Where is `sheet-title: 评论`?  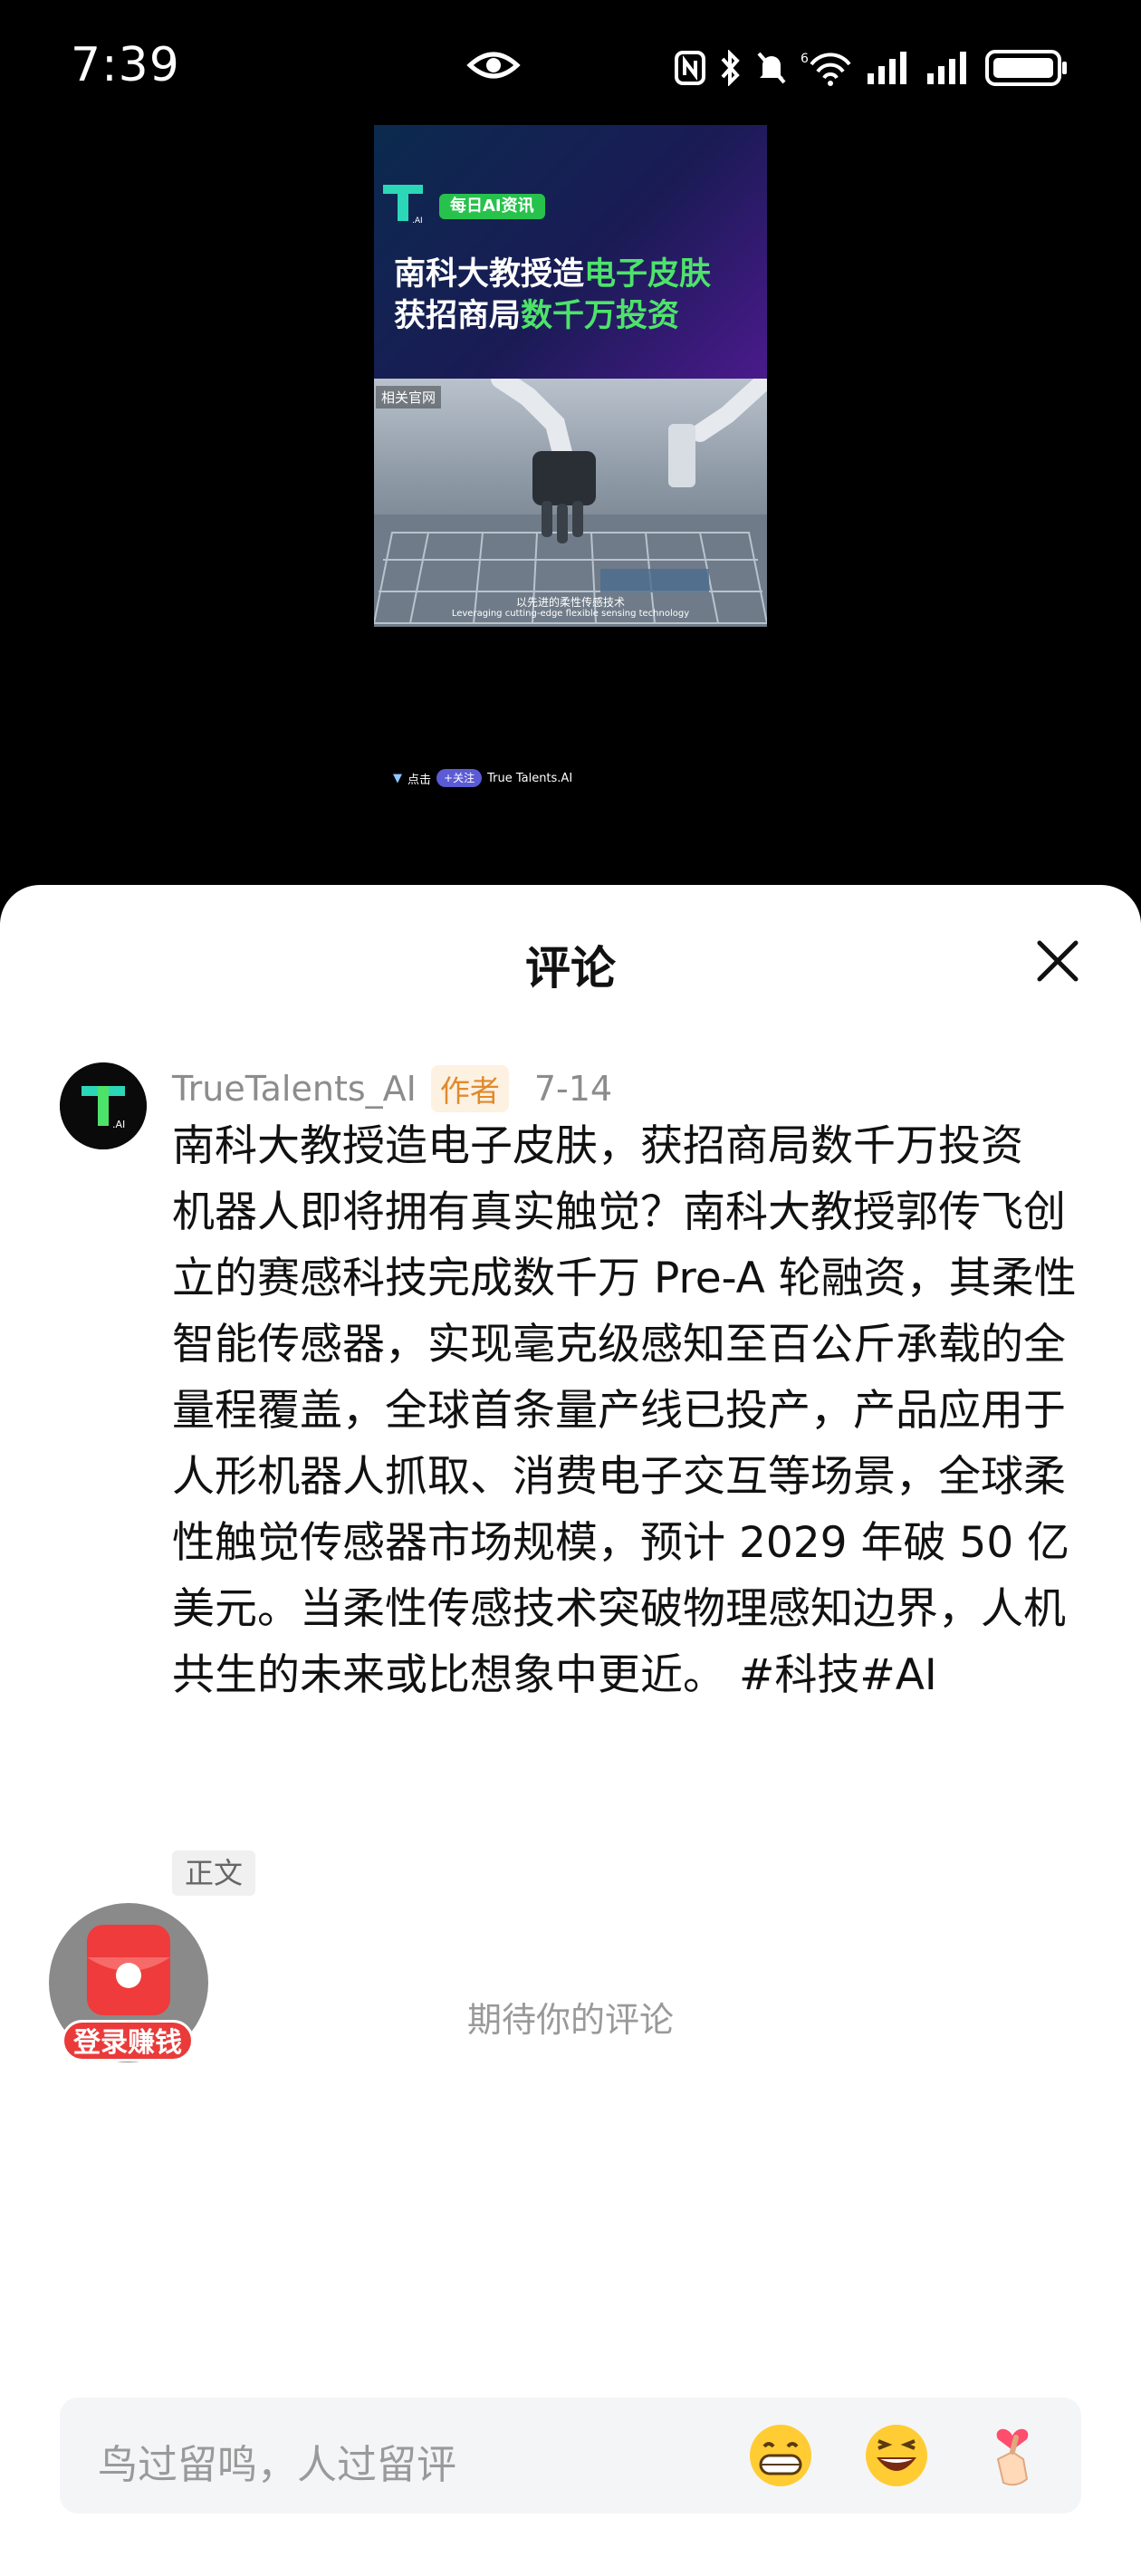
sheet-title: 评论 is located at coordinates (570, 968).